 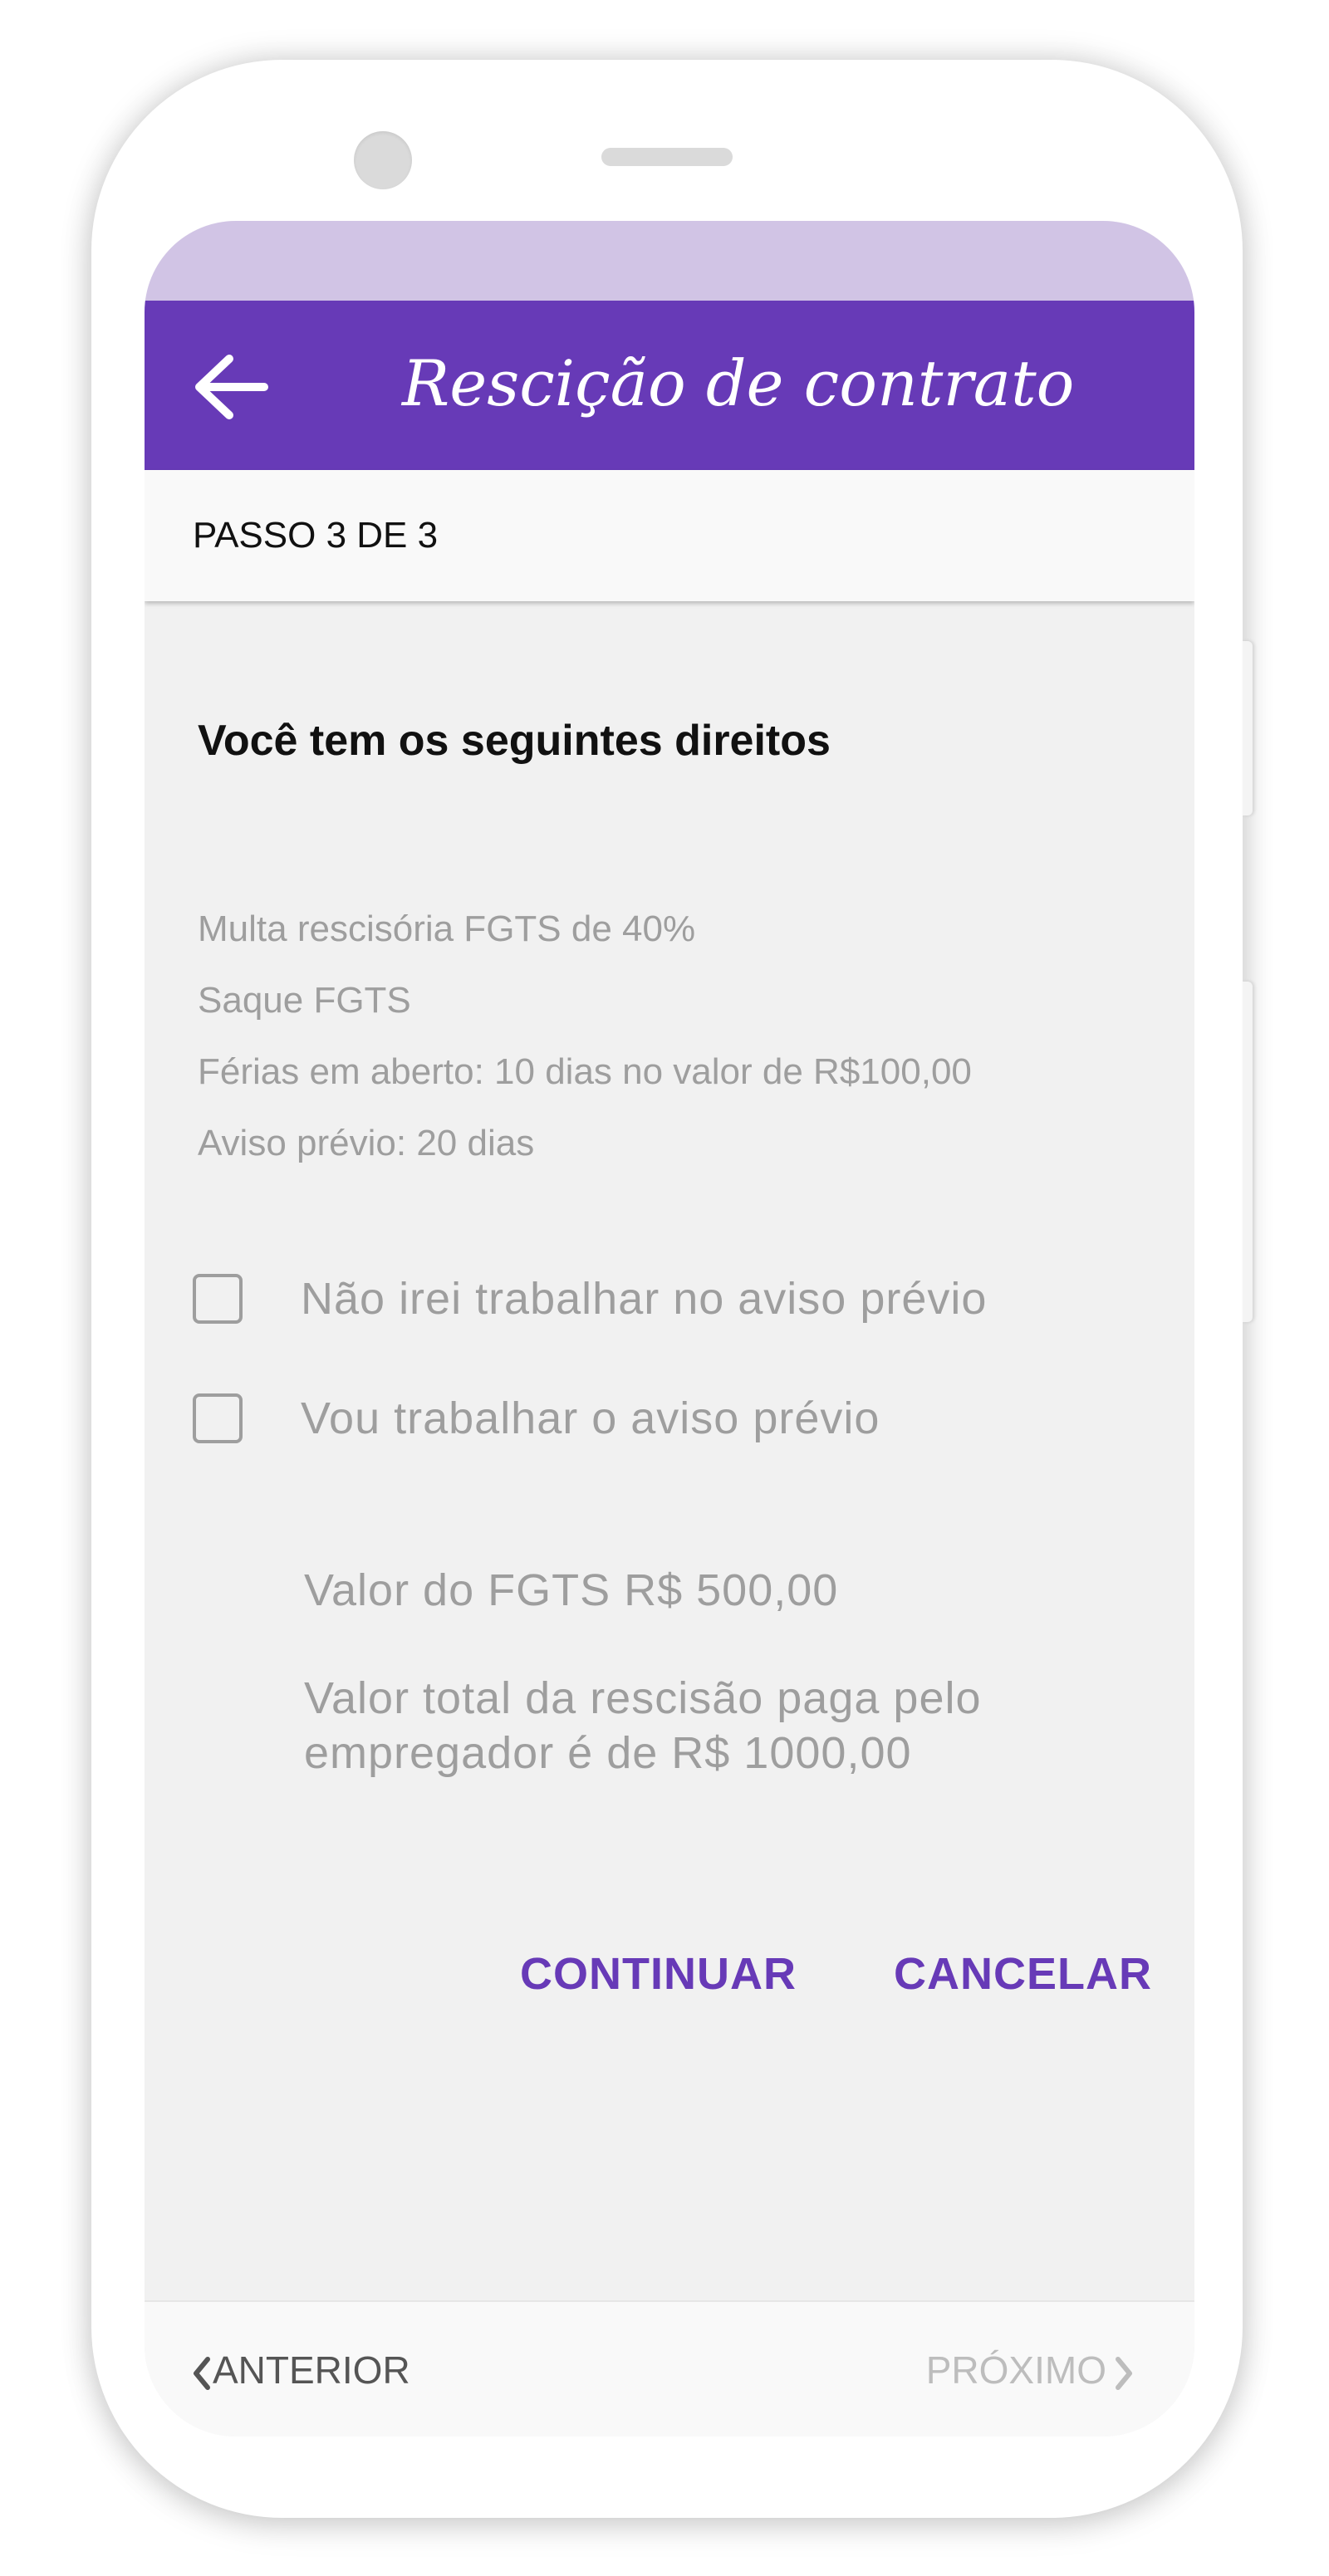 I want to click on checkbox-no-work-notice, so click(x=218, y=1299).